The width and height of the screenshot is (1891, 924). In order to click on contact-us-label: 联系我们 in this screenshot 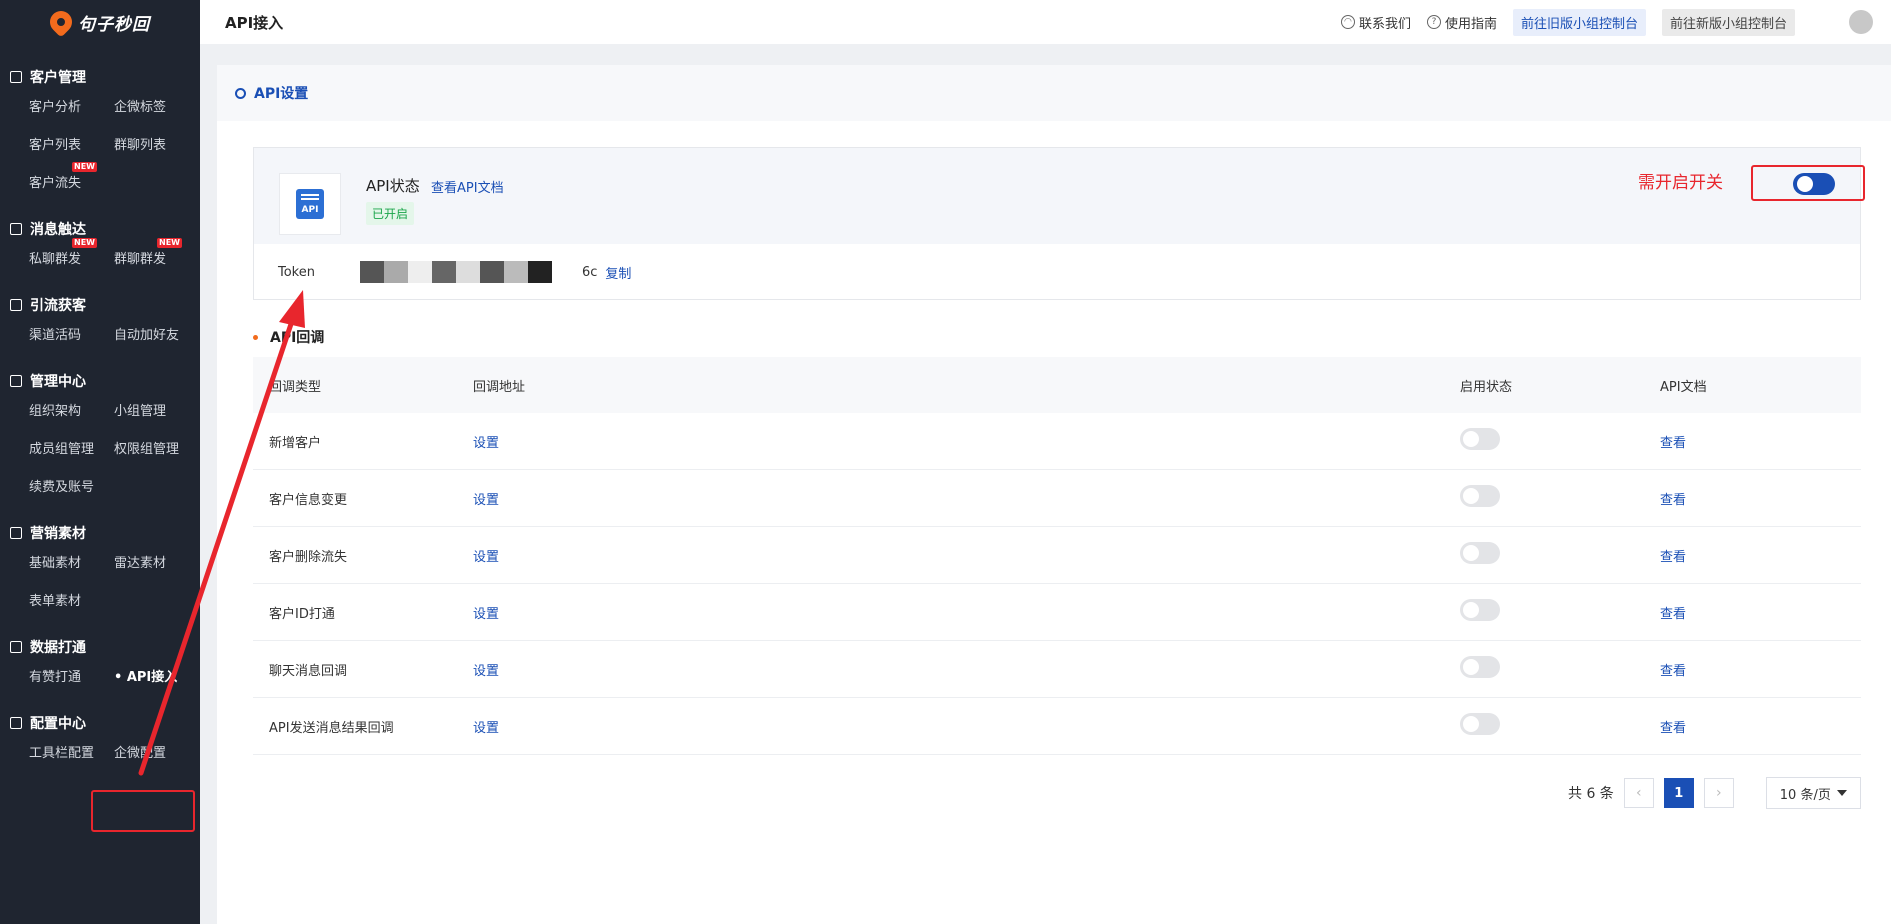, I will do `click(1384, 24)`.